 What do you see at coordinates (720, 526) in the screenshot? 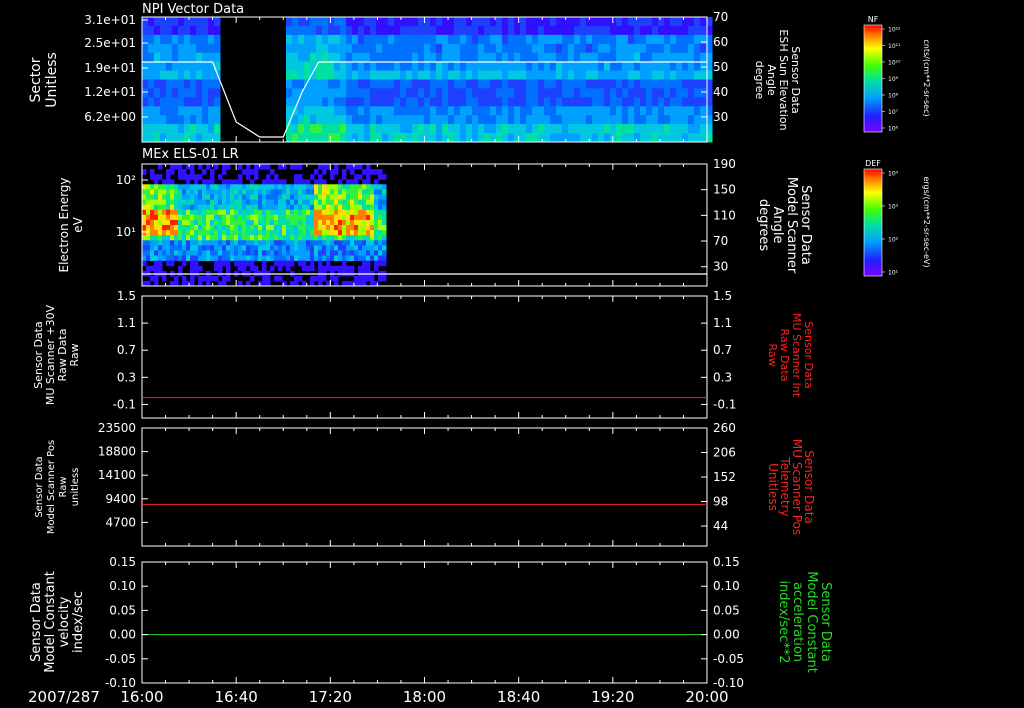
I see `y-tick-label-right: 44` at bounding box center [720, 526].